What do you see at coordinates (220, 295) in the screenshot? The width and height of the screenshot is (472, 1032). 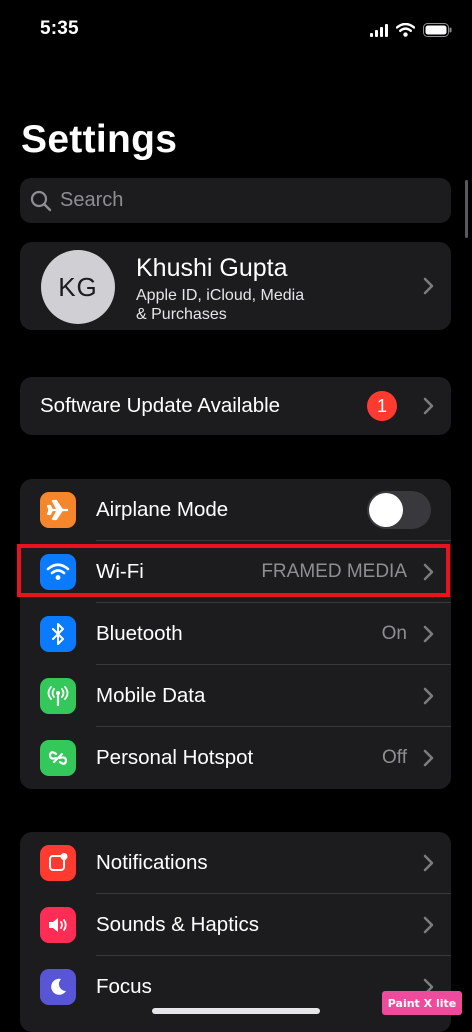 I see `profile-subtitle-line1: Apple ID, iCloud, Media` at bounding box center [220, 295].